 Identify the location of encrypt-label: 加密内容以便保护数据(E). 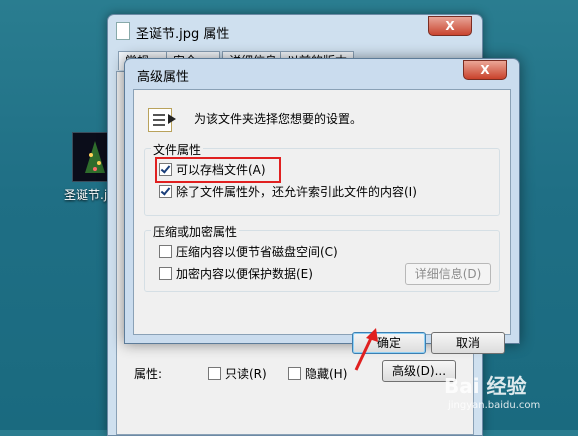
(244, 274).